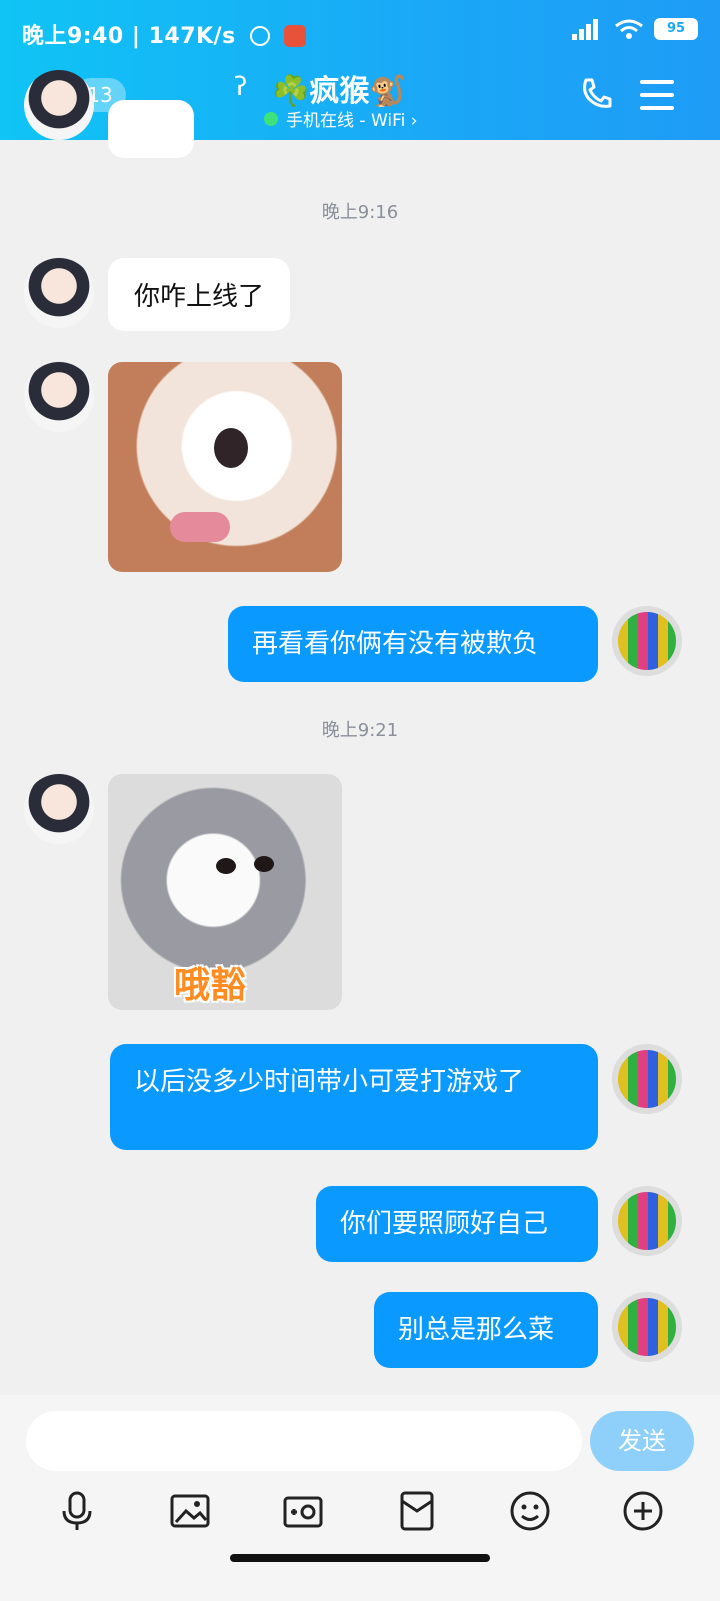  I want to click on timestamp: 晚上9:21, so click(360, 730).